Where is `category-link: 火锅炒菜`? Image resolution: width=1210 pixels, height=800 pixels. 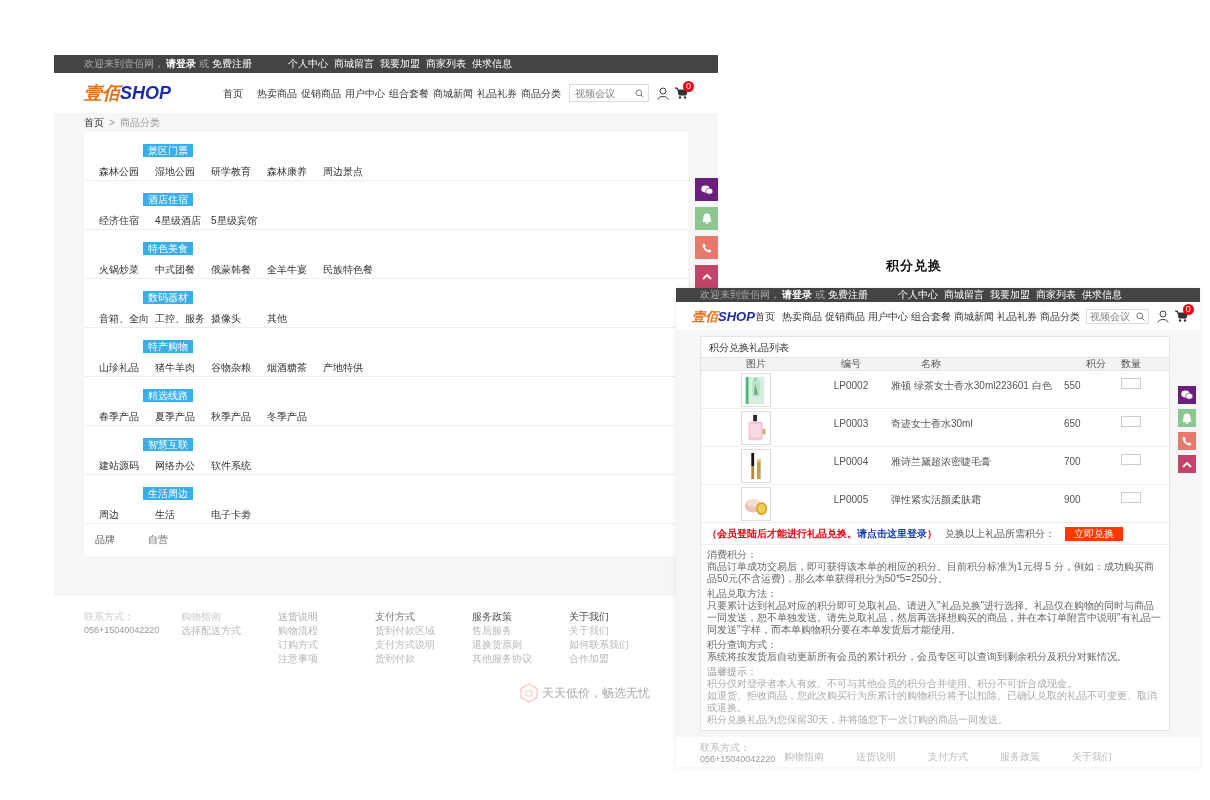 category-link: 火锅炒菜 is located at coordinates (127, 270).